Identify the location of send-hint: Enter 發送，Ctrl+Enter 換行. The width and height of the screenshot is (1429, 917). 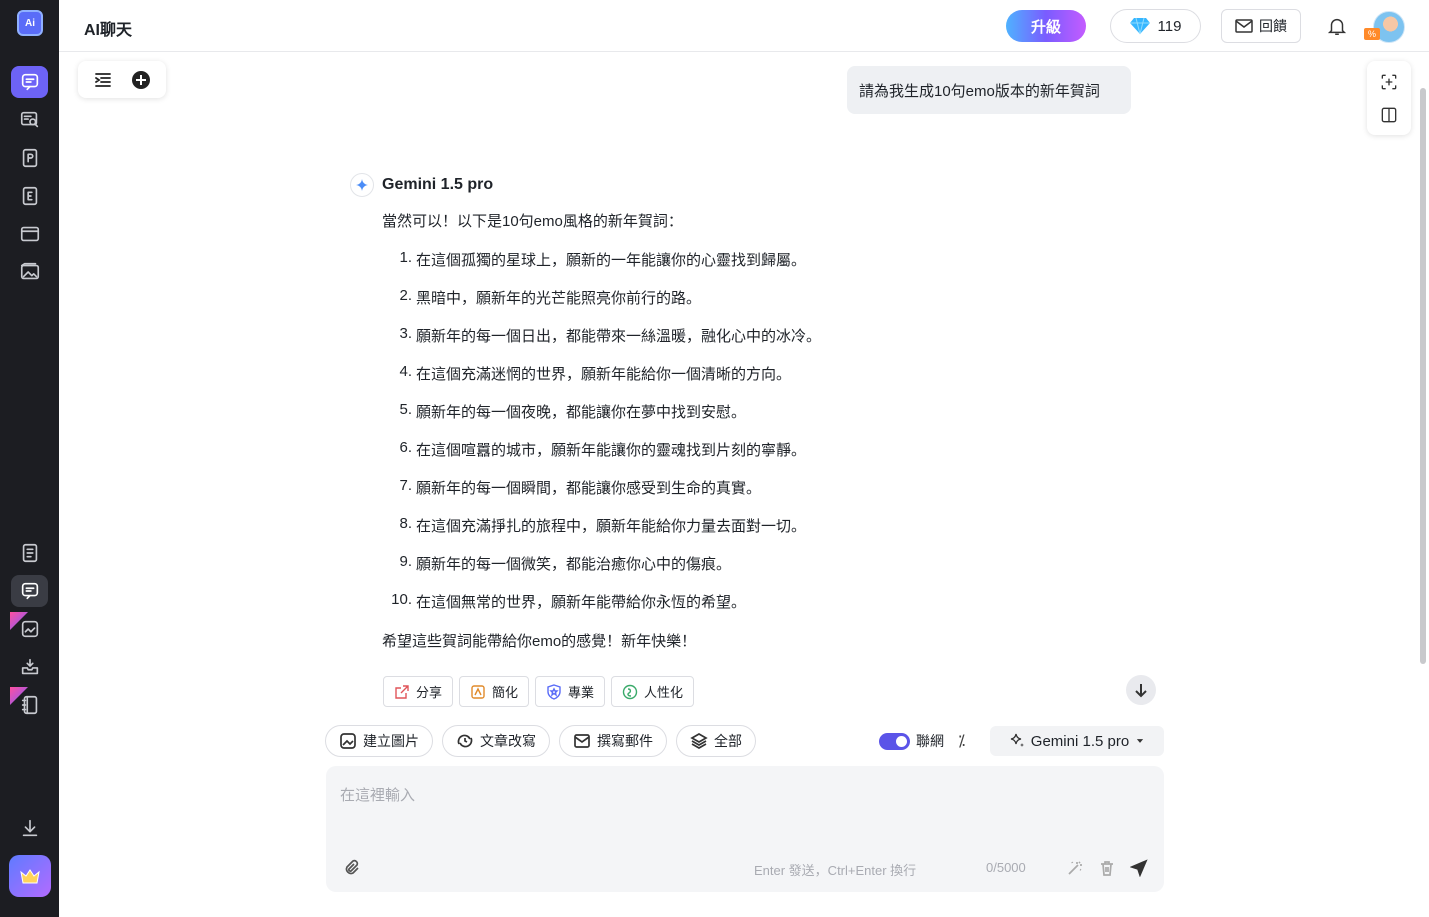
(835, 870).